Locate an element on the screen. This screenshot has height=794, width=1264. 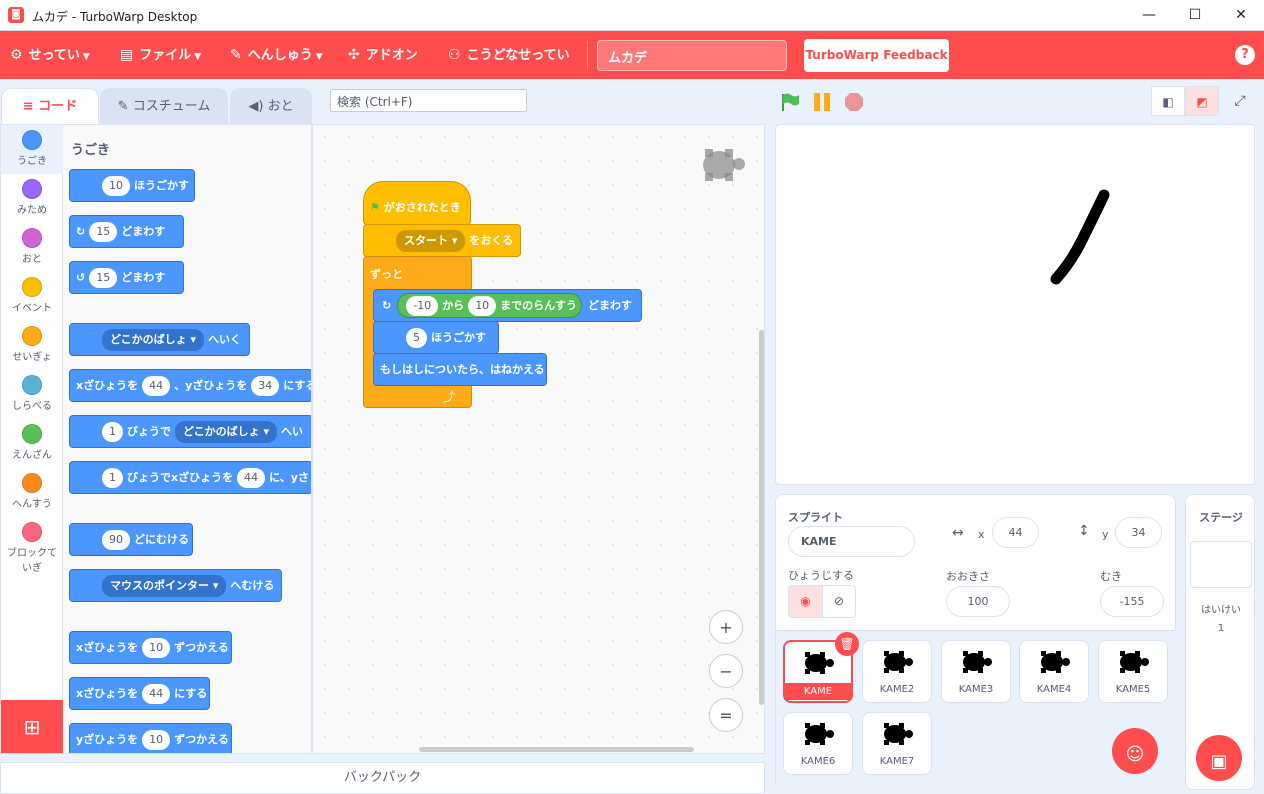
block-input: 34 is located at coordinates (265, 386).